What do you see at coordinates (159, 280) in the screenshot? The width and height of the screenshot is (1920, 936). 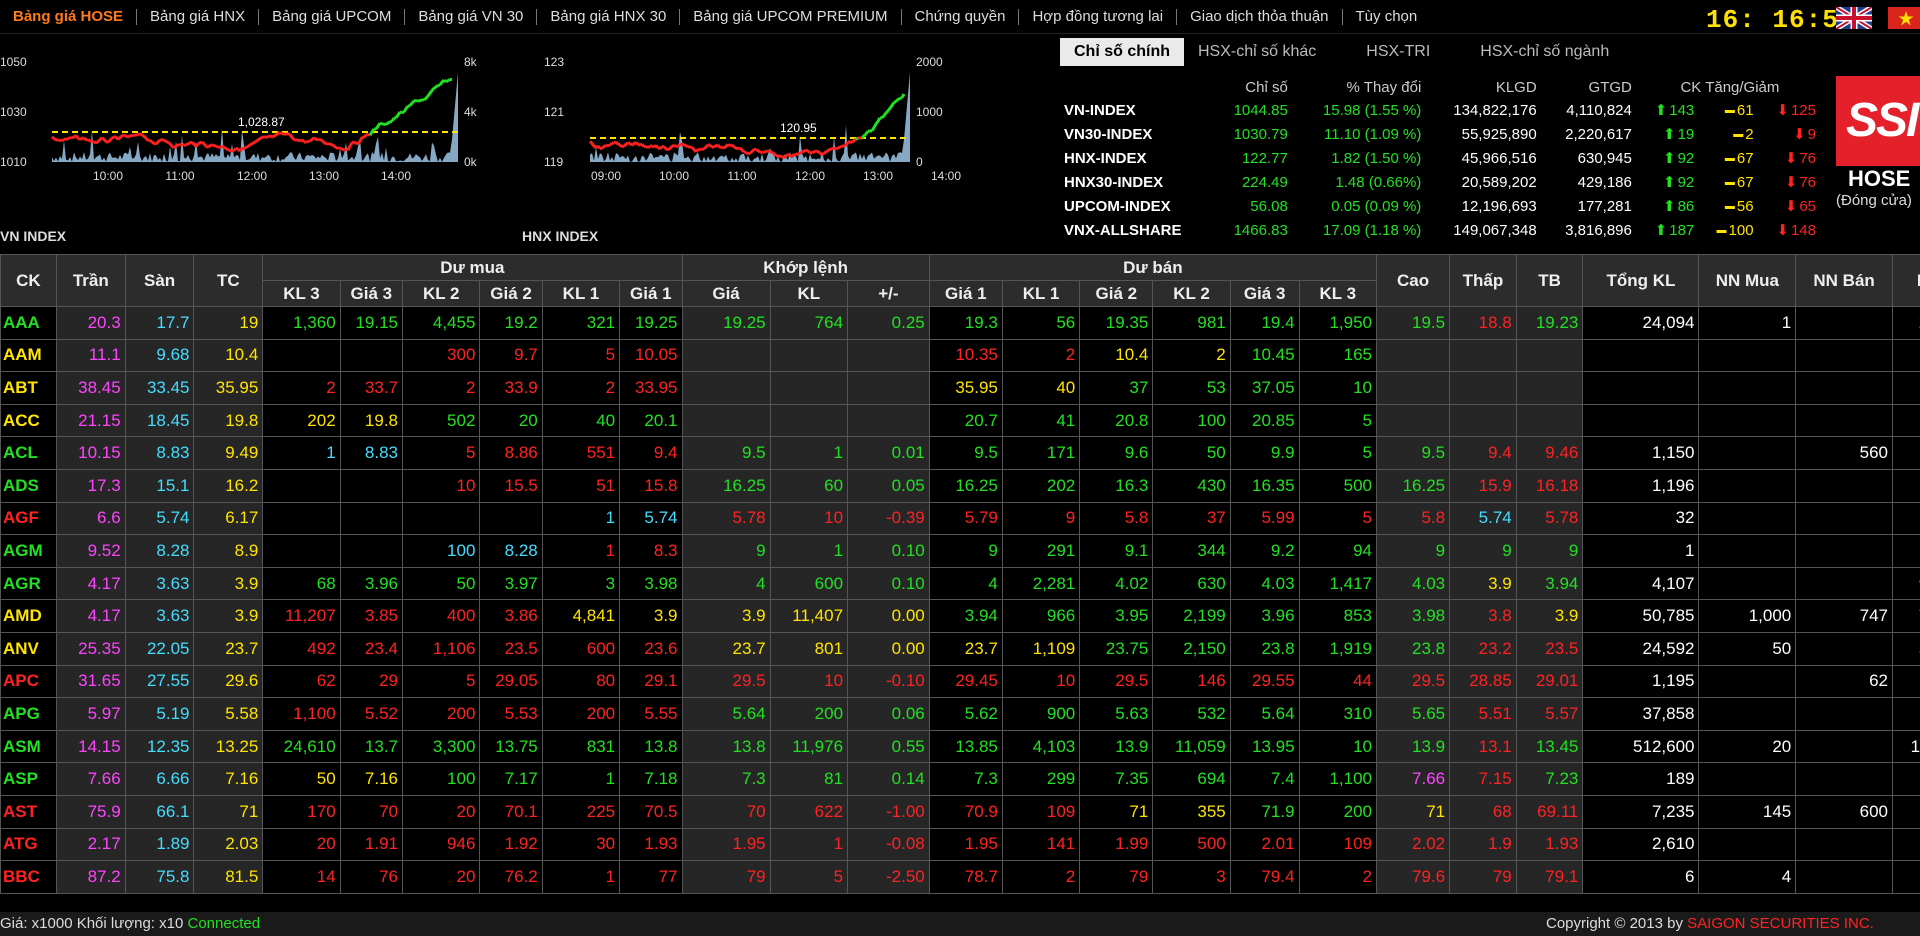 I see `col-header: Sàn` at bounding box center [159, 280].